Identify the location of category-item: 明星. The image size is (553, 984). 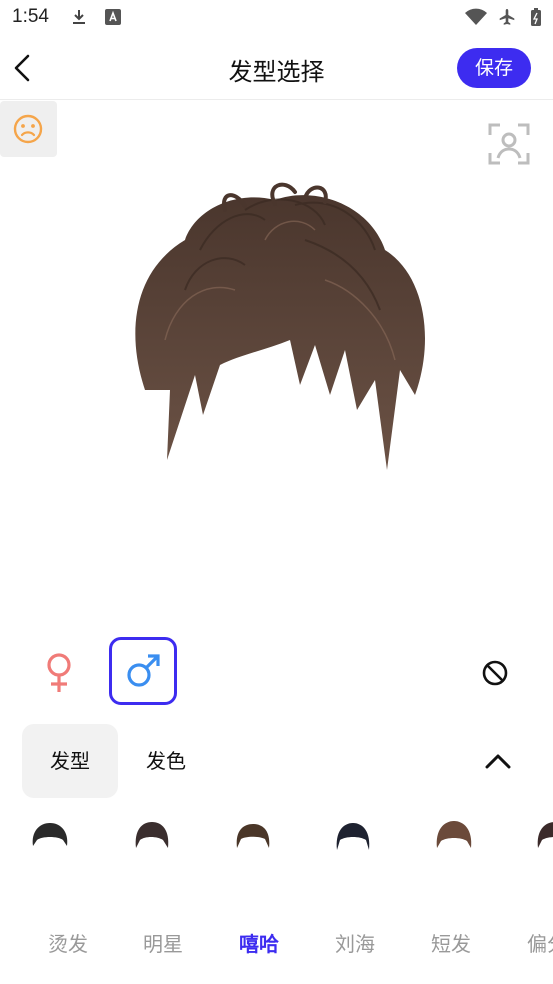
(163, 942).